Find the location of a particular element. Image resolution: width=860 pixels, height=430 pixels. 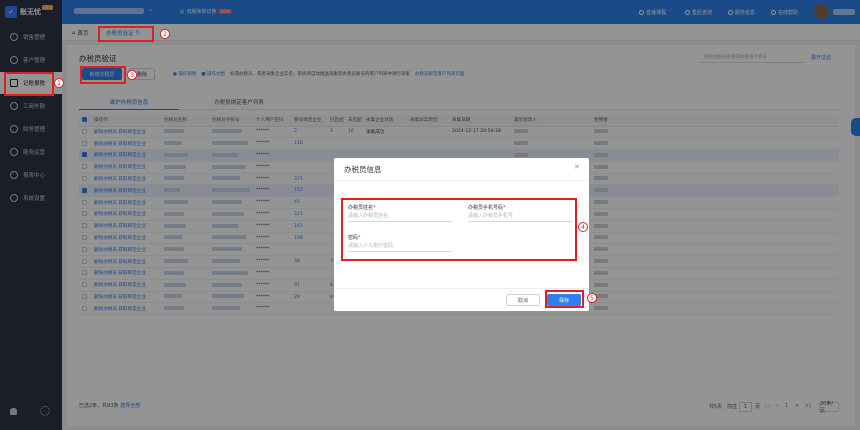

step-badge-5: 5 is located at coordinates (592, 298).